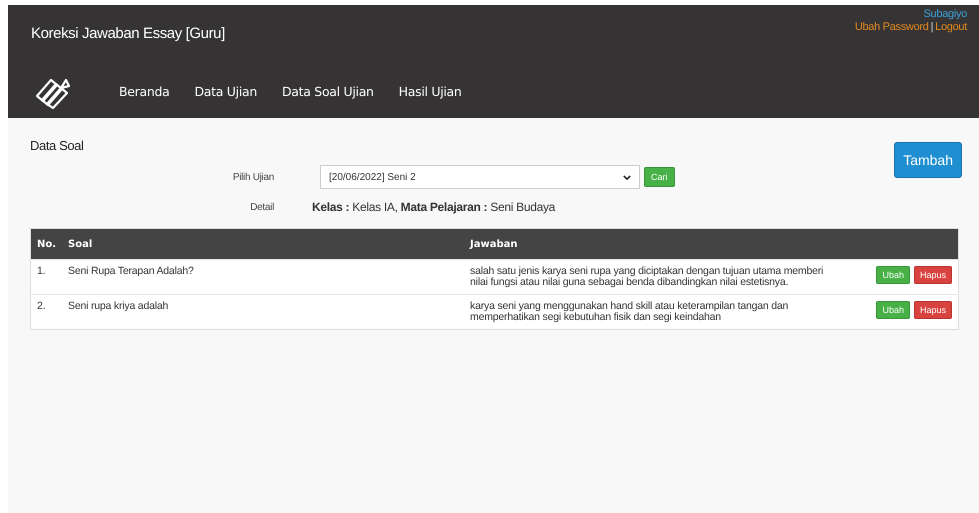 This screenshot has width=979, height=513. Describe the element at coordinates (928, 160) in the screenshot. I see `add-button: Tambah` at that location.